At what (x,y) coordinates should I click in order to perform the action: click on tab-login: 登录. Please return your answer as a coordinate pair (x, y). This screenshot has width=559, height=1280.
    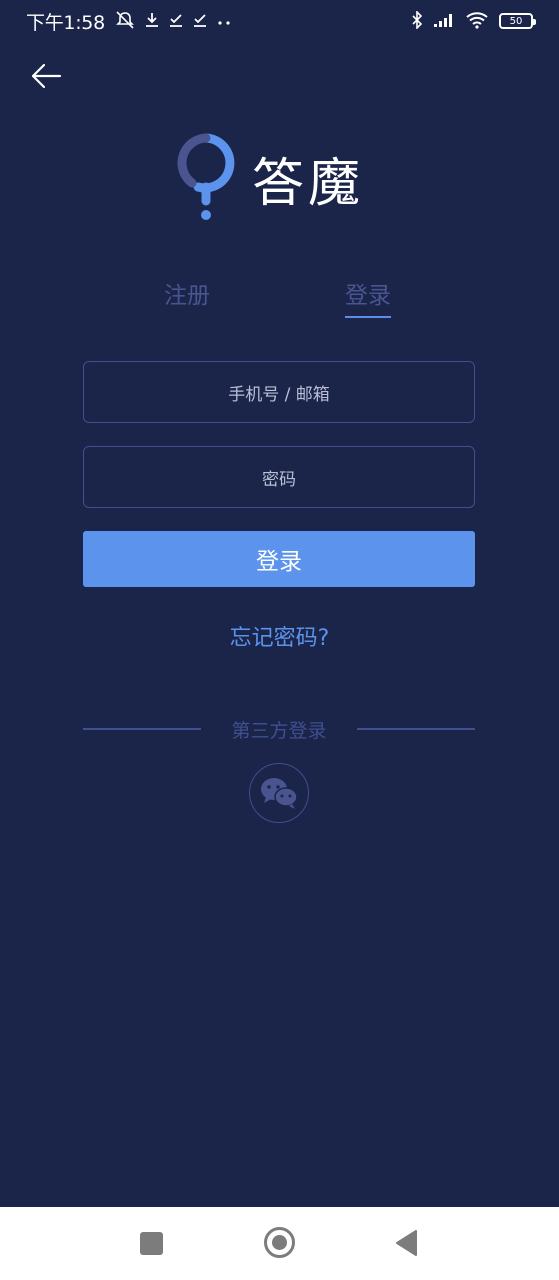
    Looking at the image, I should click on (368, 297).